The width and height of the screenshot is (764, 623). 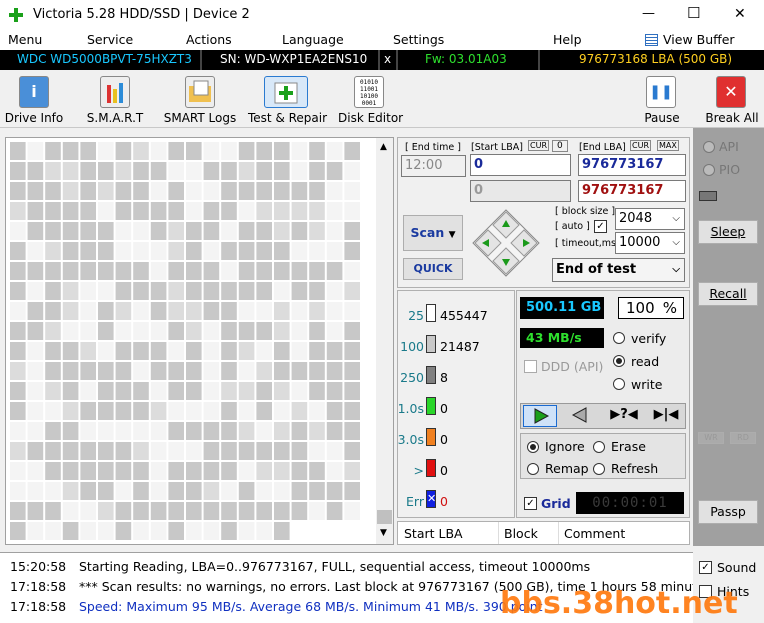 What do you see at coordinates (433, 533) in the screenshot?
I see `col-start-lba: Start LBA` at bounding box center [433, 533].